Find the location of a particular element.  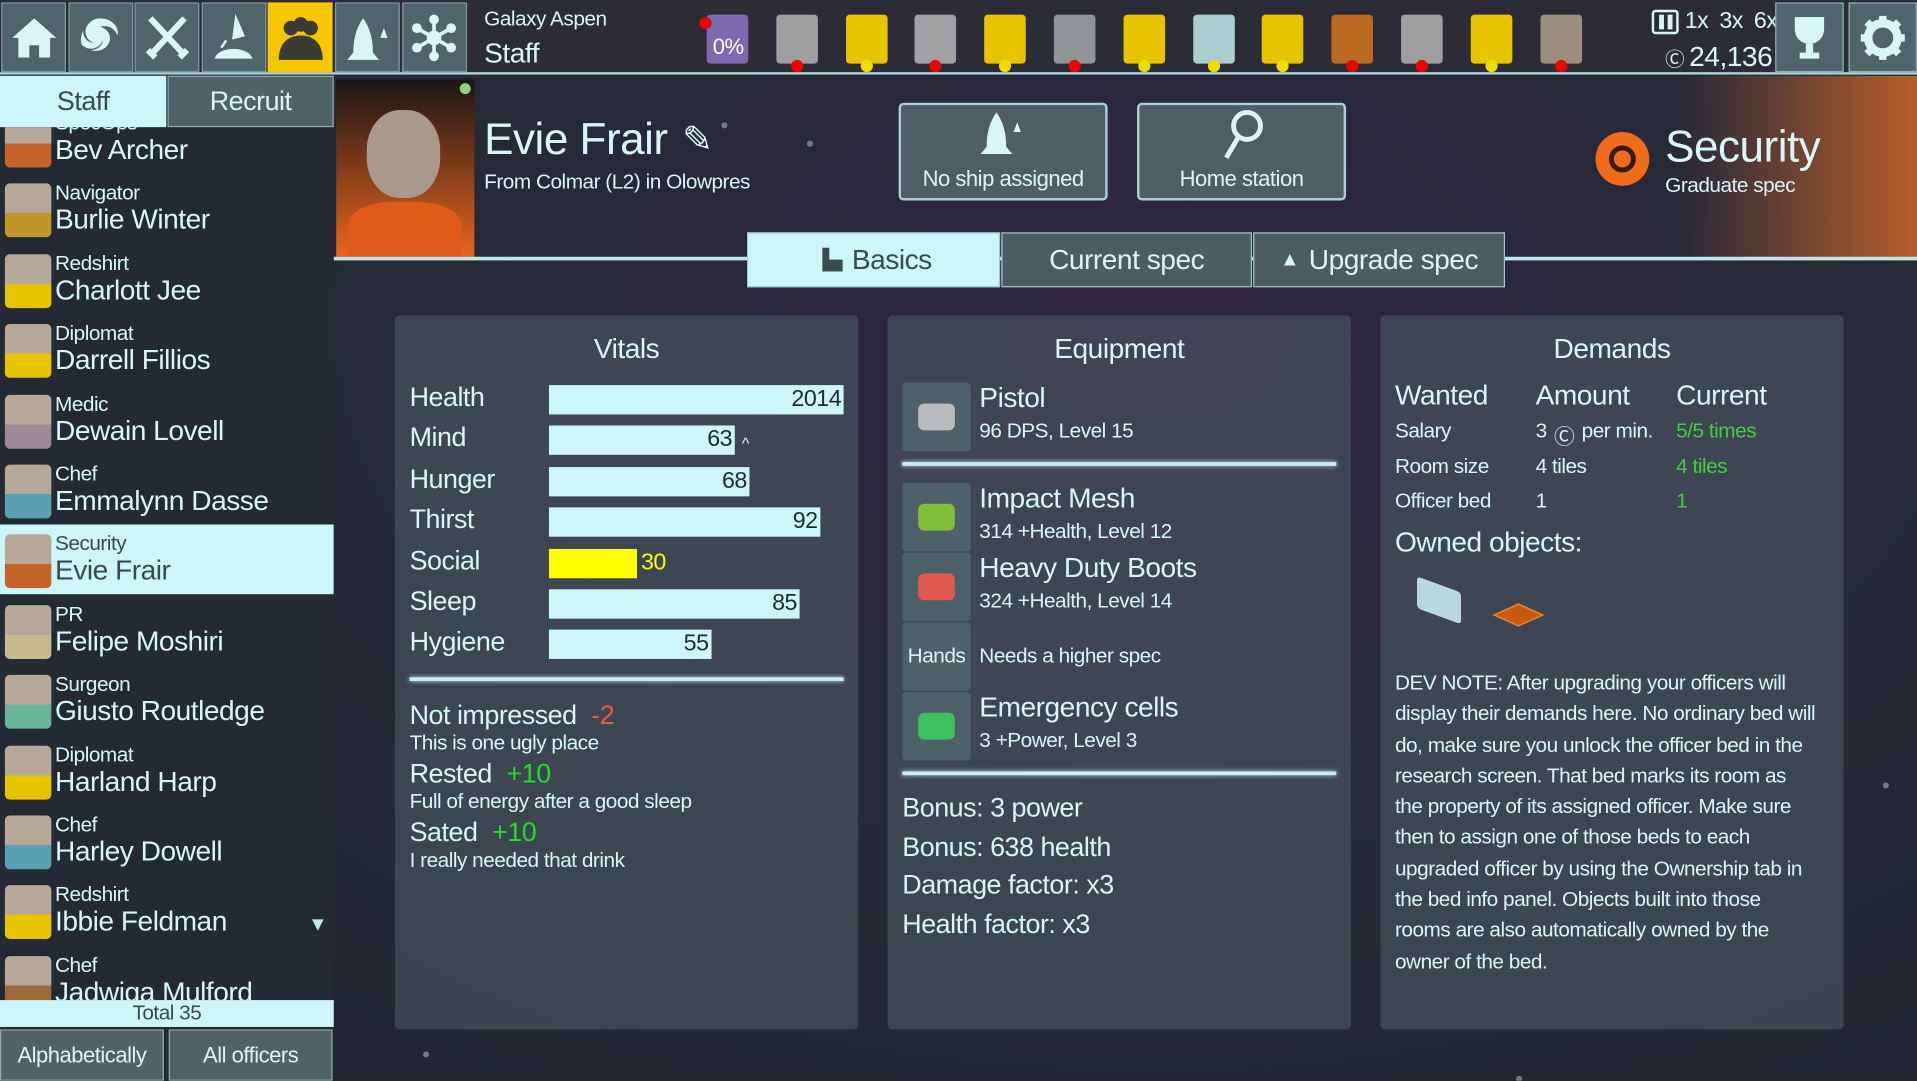

home-station-button: Home station is located at coordinates (1242, 151).